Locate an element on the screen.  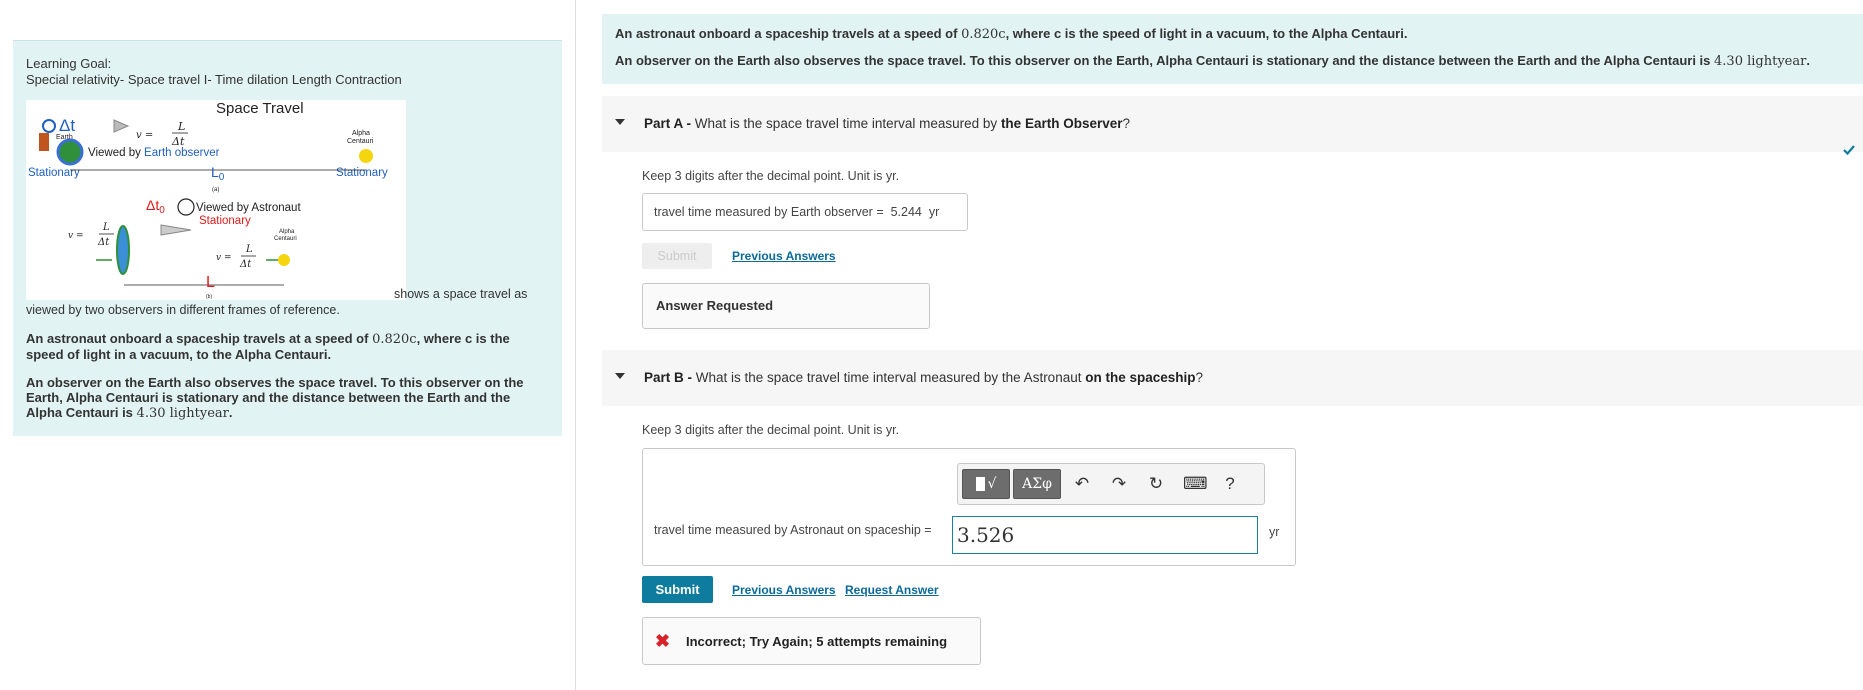
clock-icon is located at coordinates (49, 126).